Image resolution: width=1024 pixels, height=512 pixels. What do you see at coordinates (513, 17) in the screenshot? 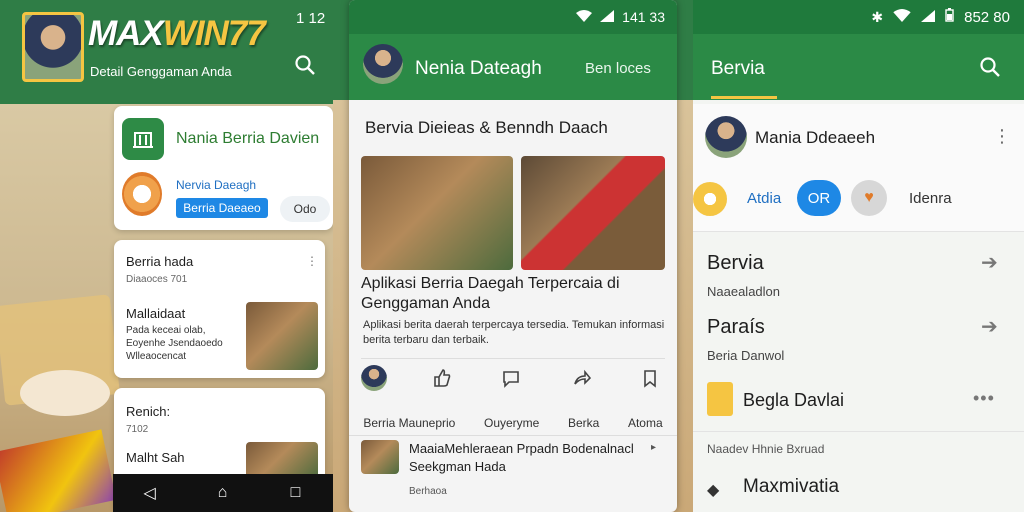
I see `status-bar: 141 33` at bounding box center [513, 17].